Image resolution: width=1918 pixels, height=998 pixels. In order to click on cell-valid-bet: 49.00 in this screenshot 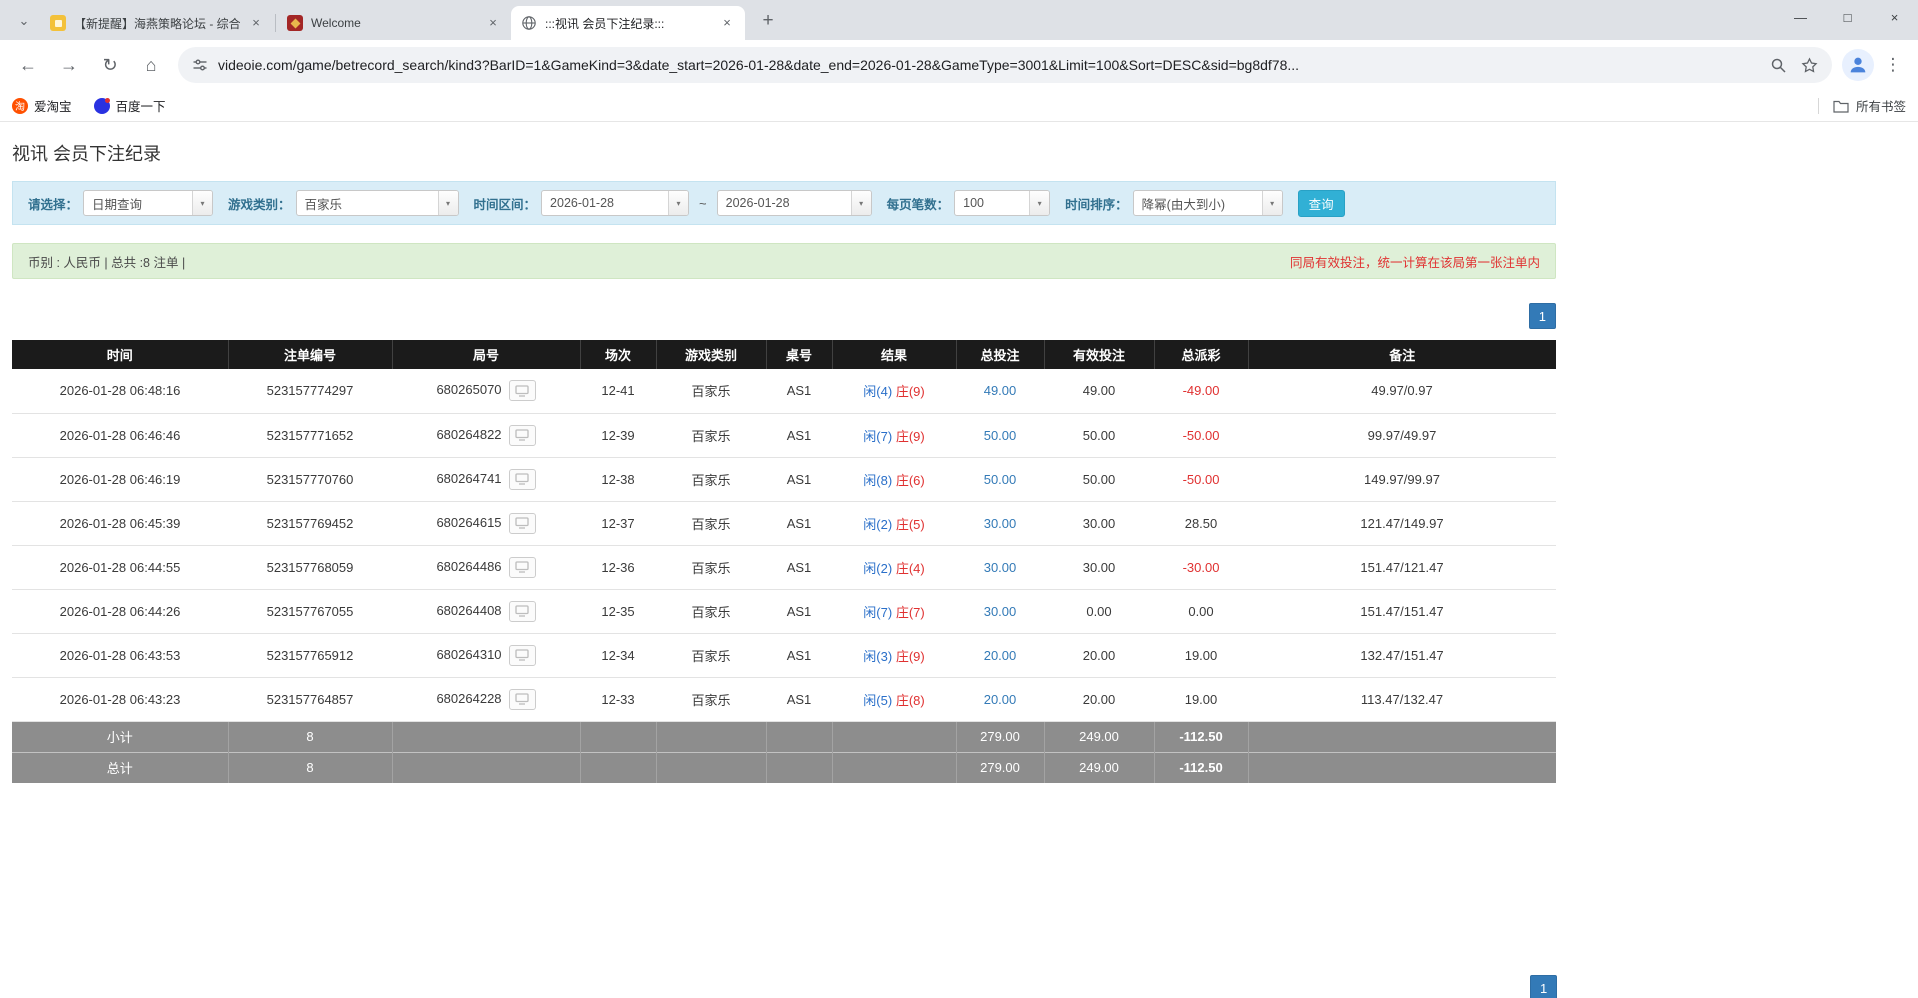, I will do `click(1099, 391)`.